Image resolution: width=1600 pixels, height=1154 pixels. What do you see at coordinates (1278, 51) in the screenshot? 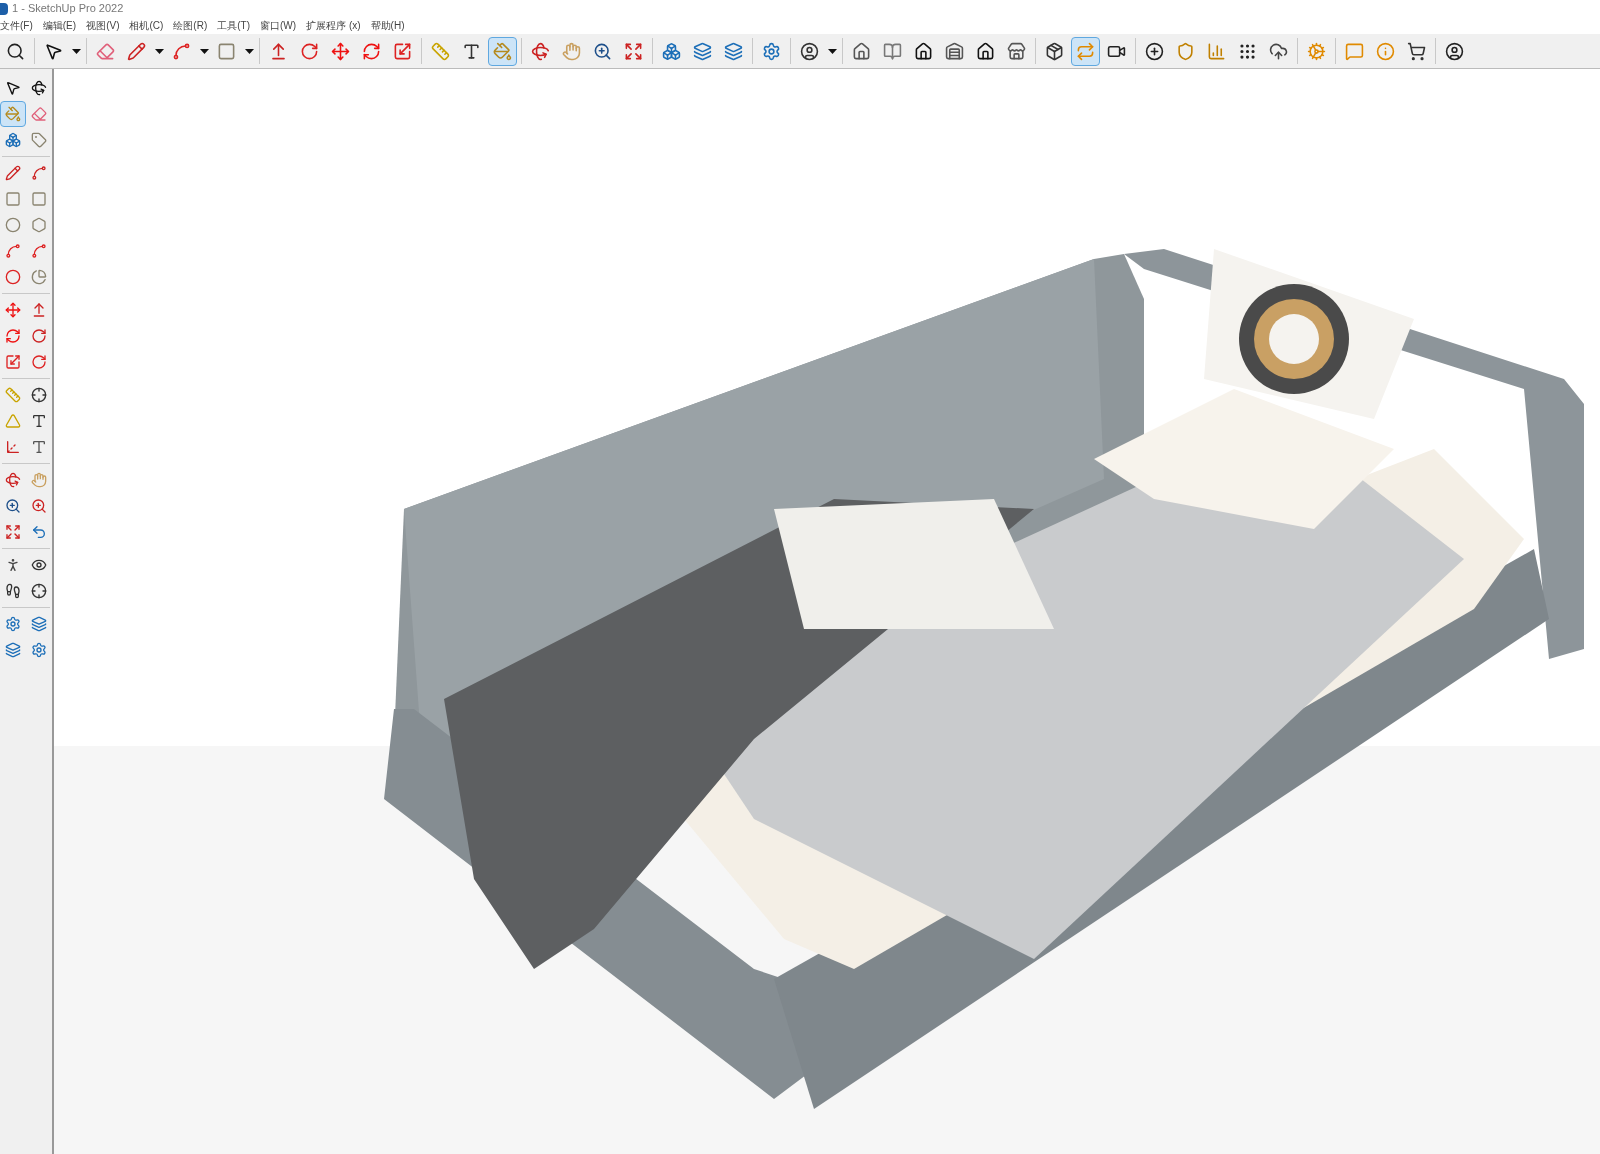
I see `cloud-upload-icon` at bounding box center [1278, 51].